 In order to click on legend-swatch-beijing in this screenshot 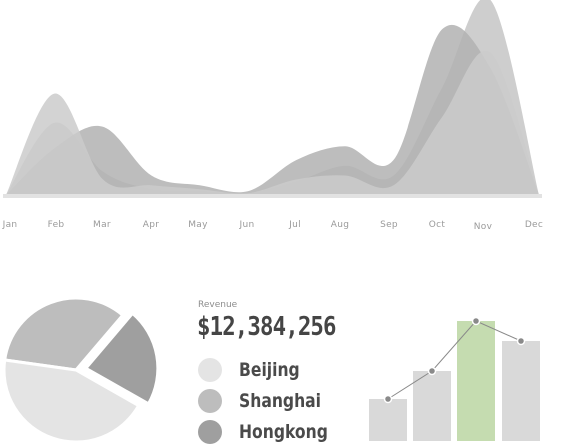, I will do `click(210, 370)`.